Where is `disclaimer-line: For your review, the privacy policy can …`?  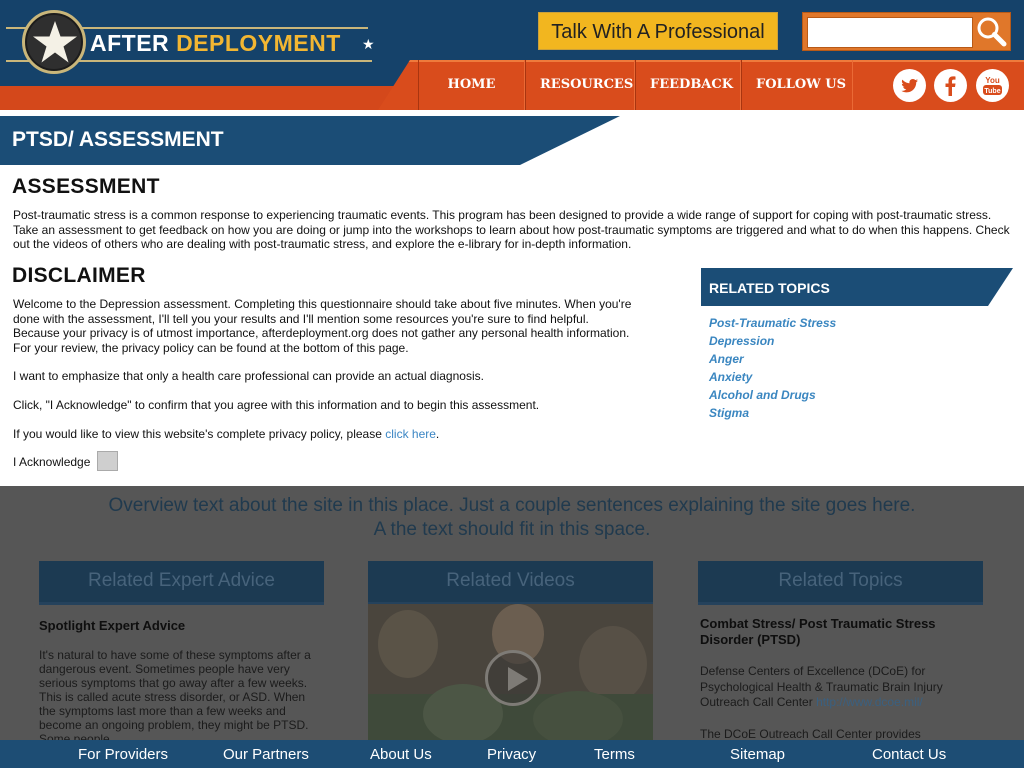 disclaimer-line: For your review, the privacy policy can … is located at coordinates (211, 347).